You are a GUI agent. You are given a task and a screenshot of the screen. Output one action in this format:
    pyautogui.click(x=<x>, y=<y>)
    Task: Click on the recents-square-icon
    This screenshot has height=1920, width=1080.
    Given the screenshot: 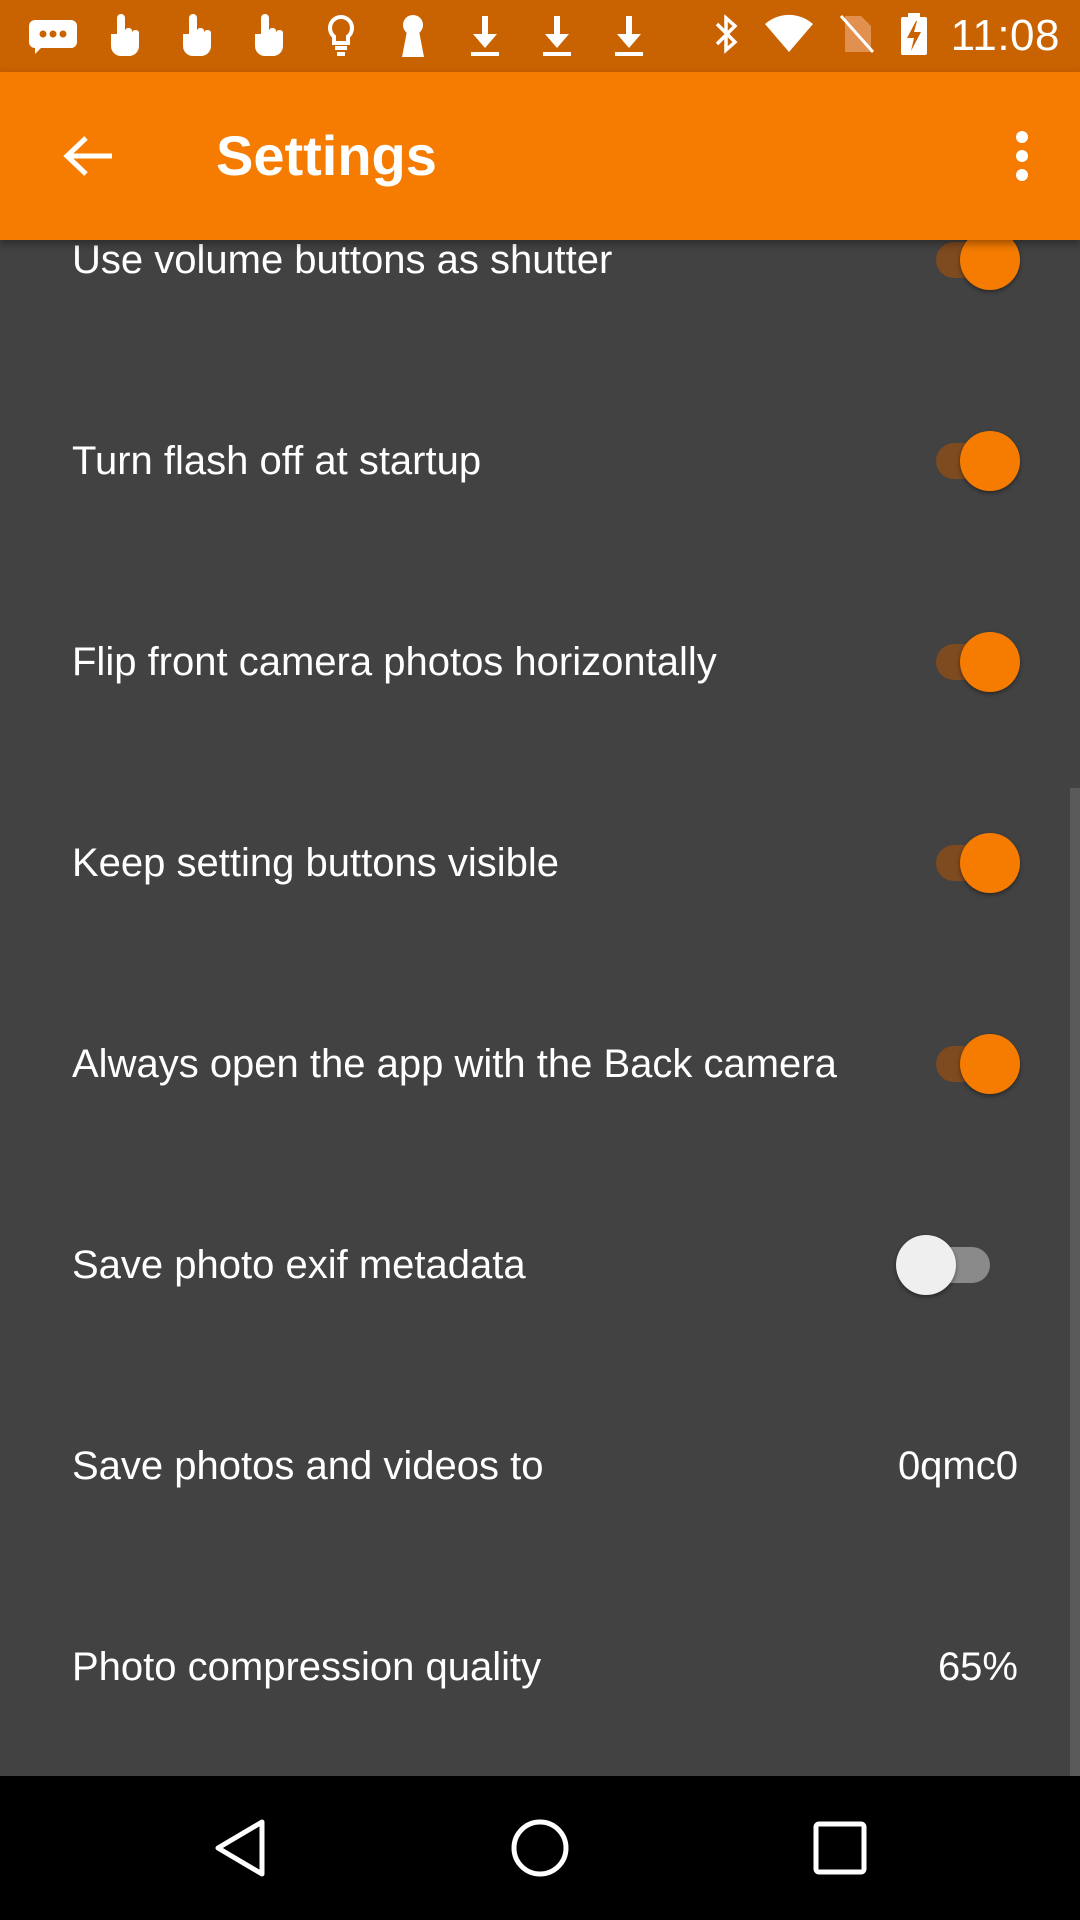 What is the action you would take?
    pyautogui.click(x=840, y=1848)
    